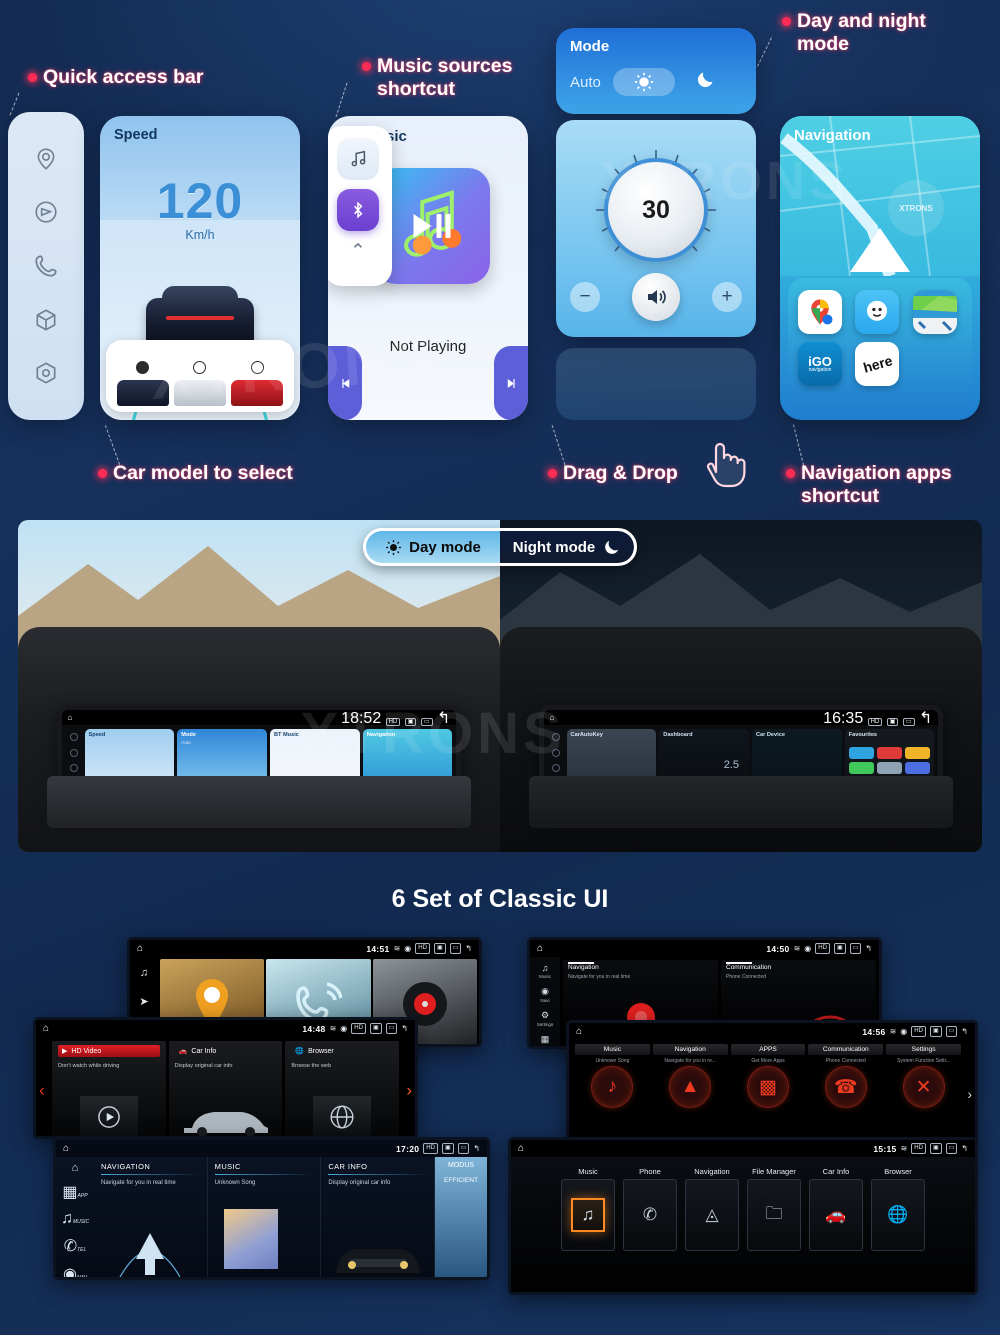  I want to click on radio-selected, so click(143, 367).